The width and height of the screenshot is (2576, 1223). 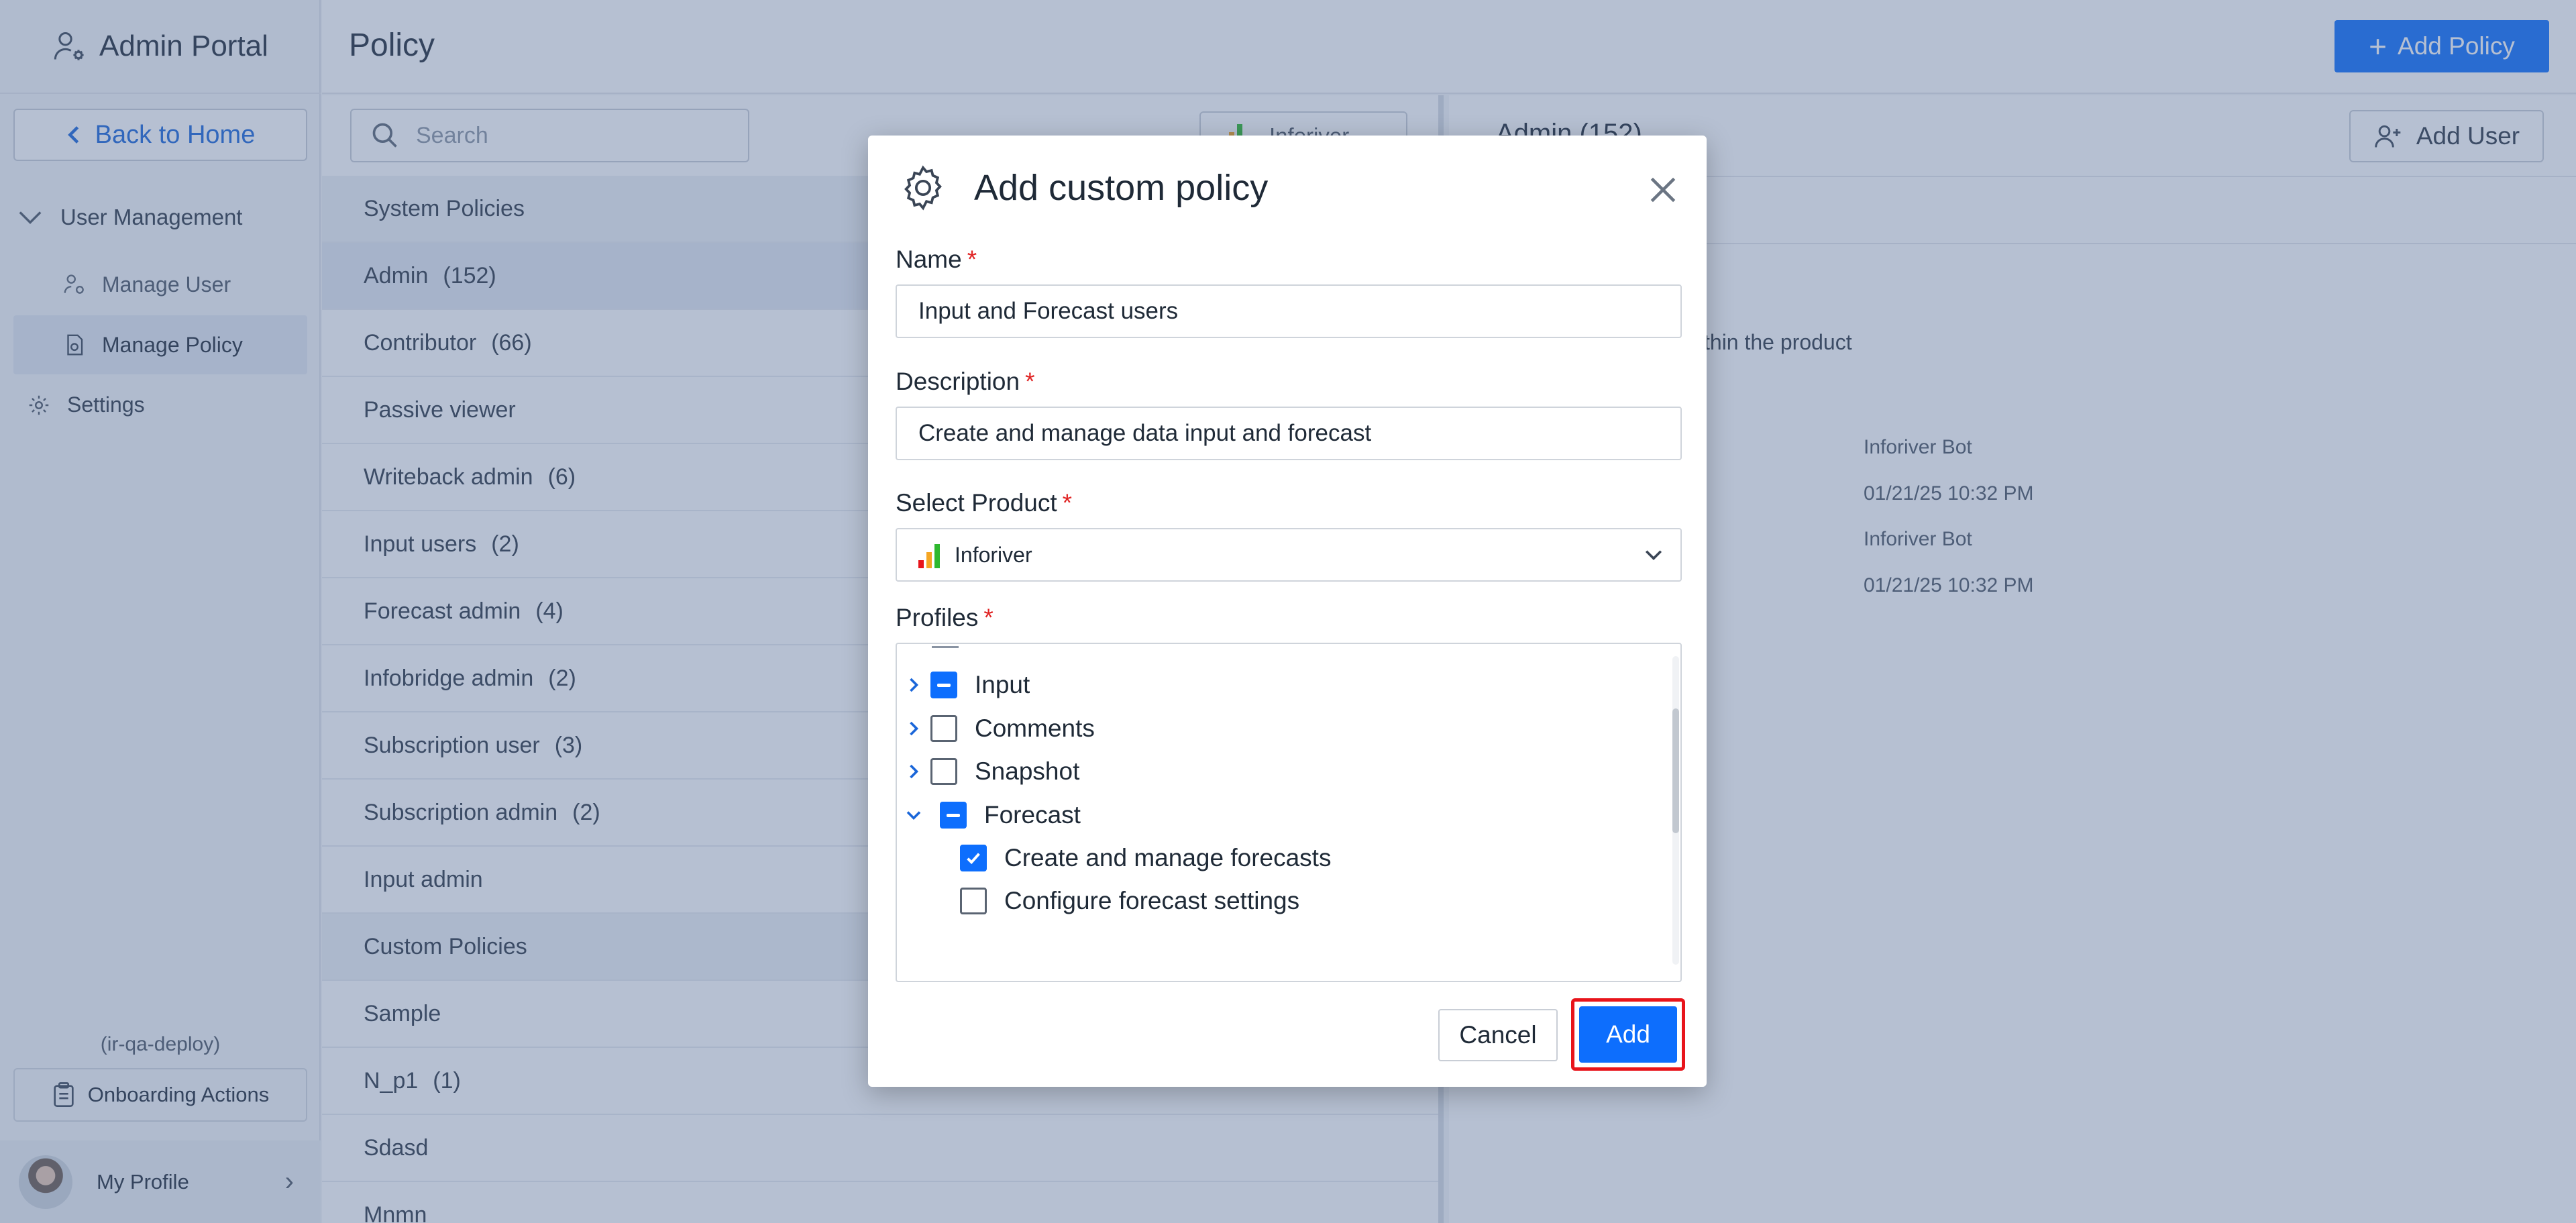 What do you see at coordinates (929, 554) in the screenshot?
I see `inforiver-logo-icon` at bounding box center [929, 554].